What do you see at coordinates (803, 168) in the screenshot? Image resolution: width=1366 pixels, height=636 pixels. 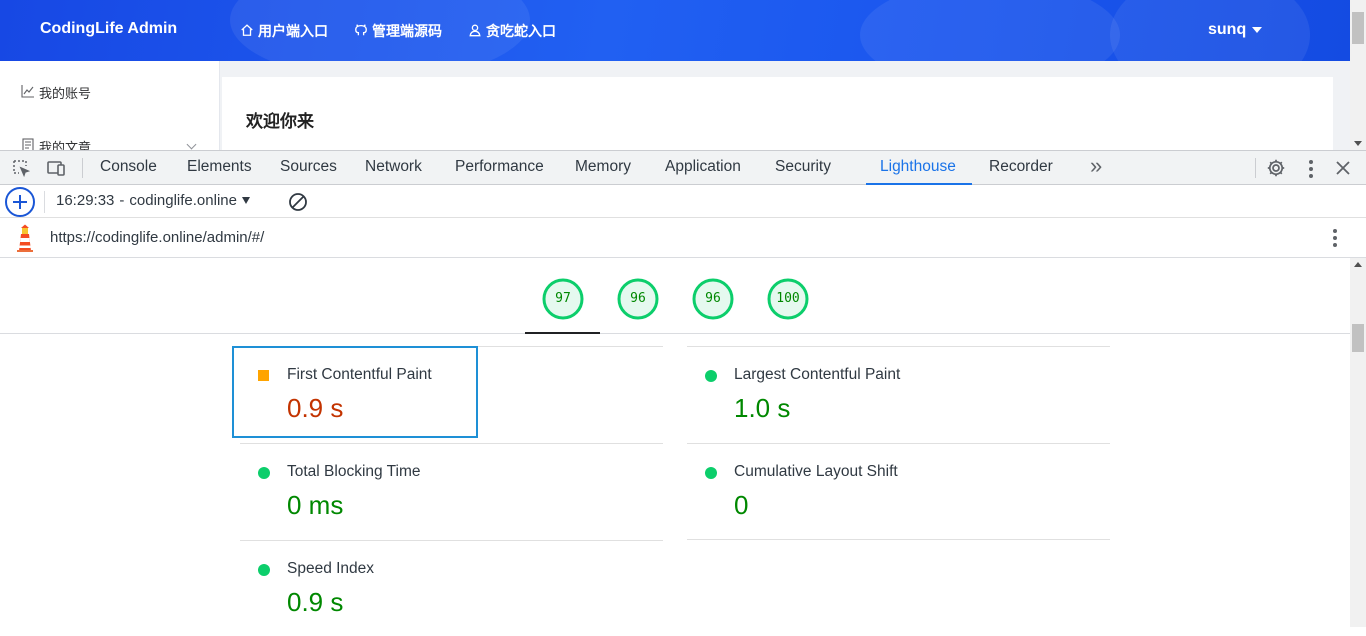 I see `tab-security: Security` at bounding box center [803, 168].